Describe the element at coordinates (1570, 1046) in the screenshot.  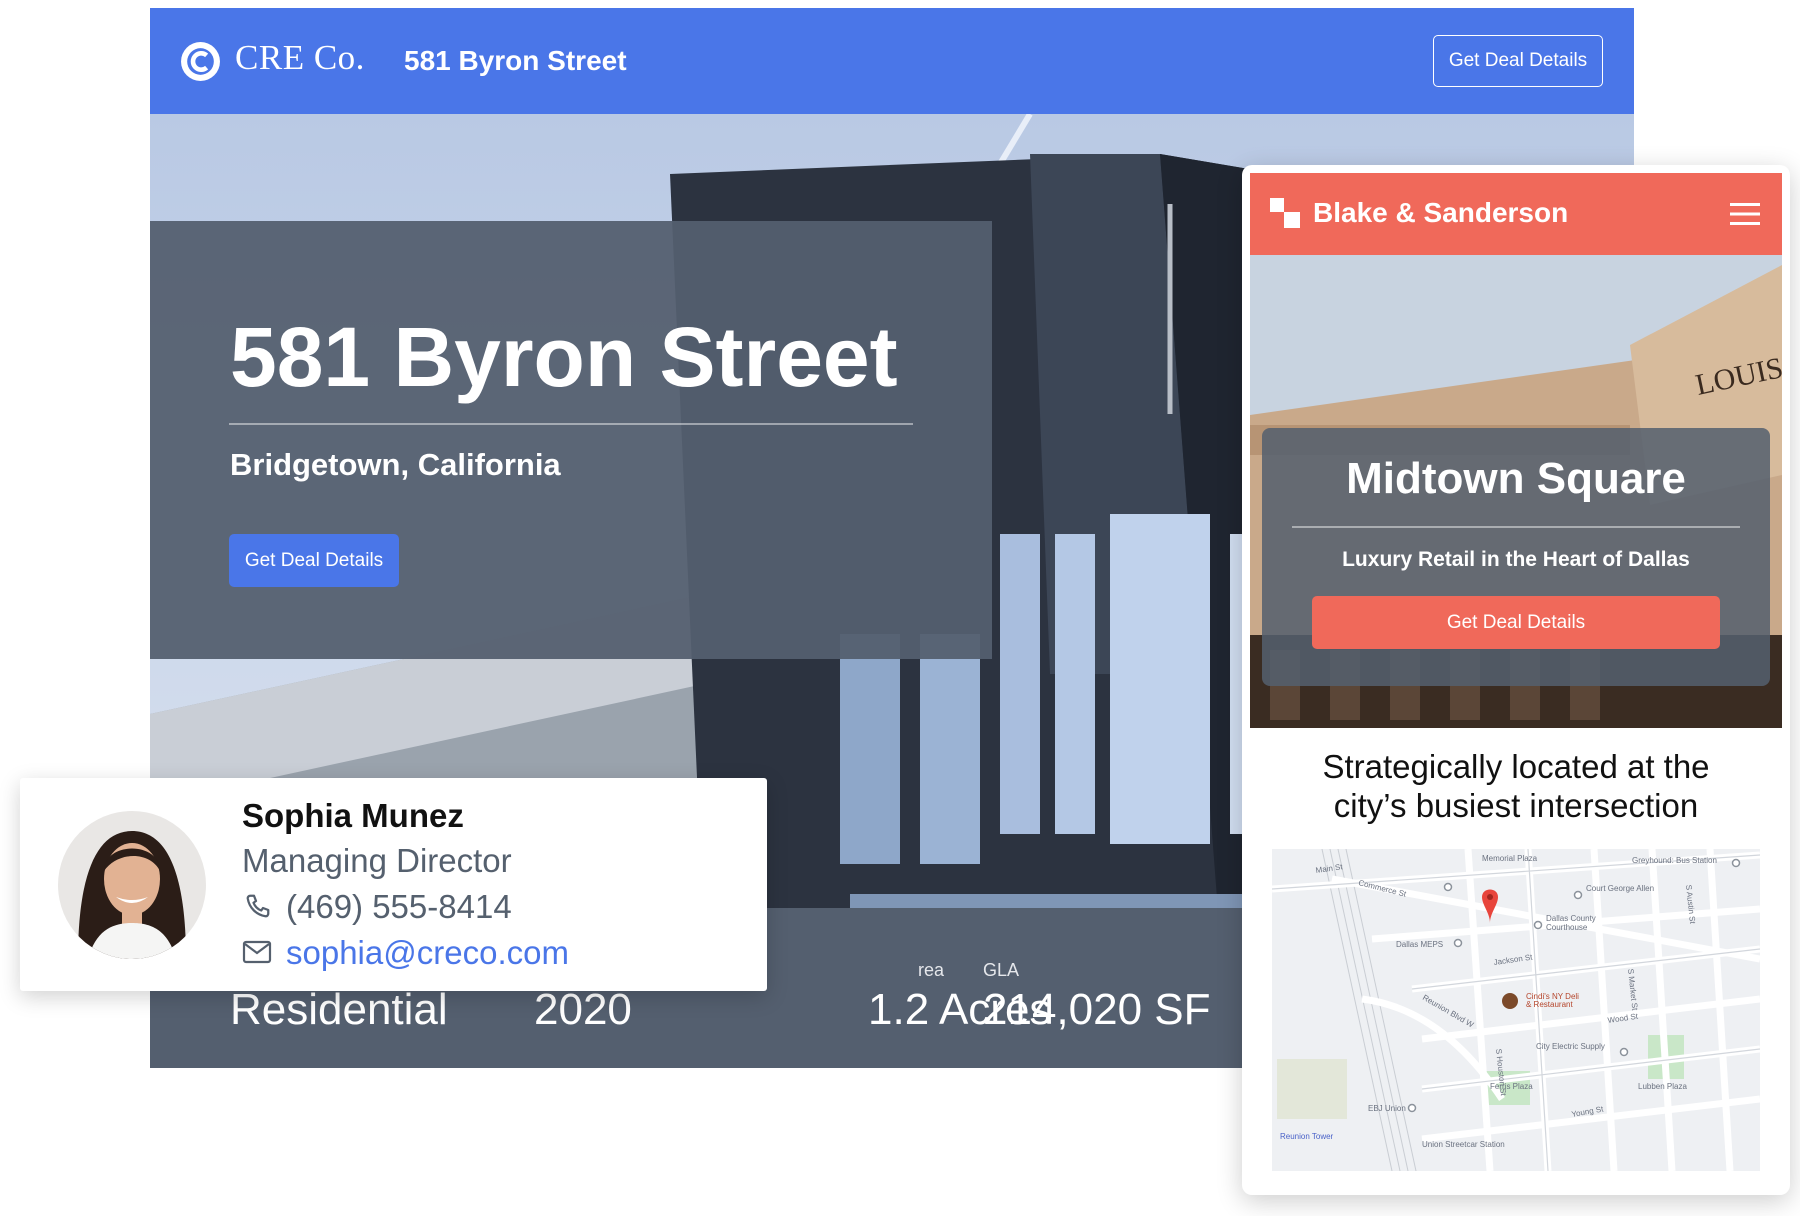
I see `map-label: City Electric Supply` at that location.